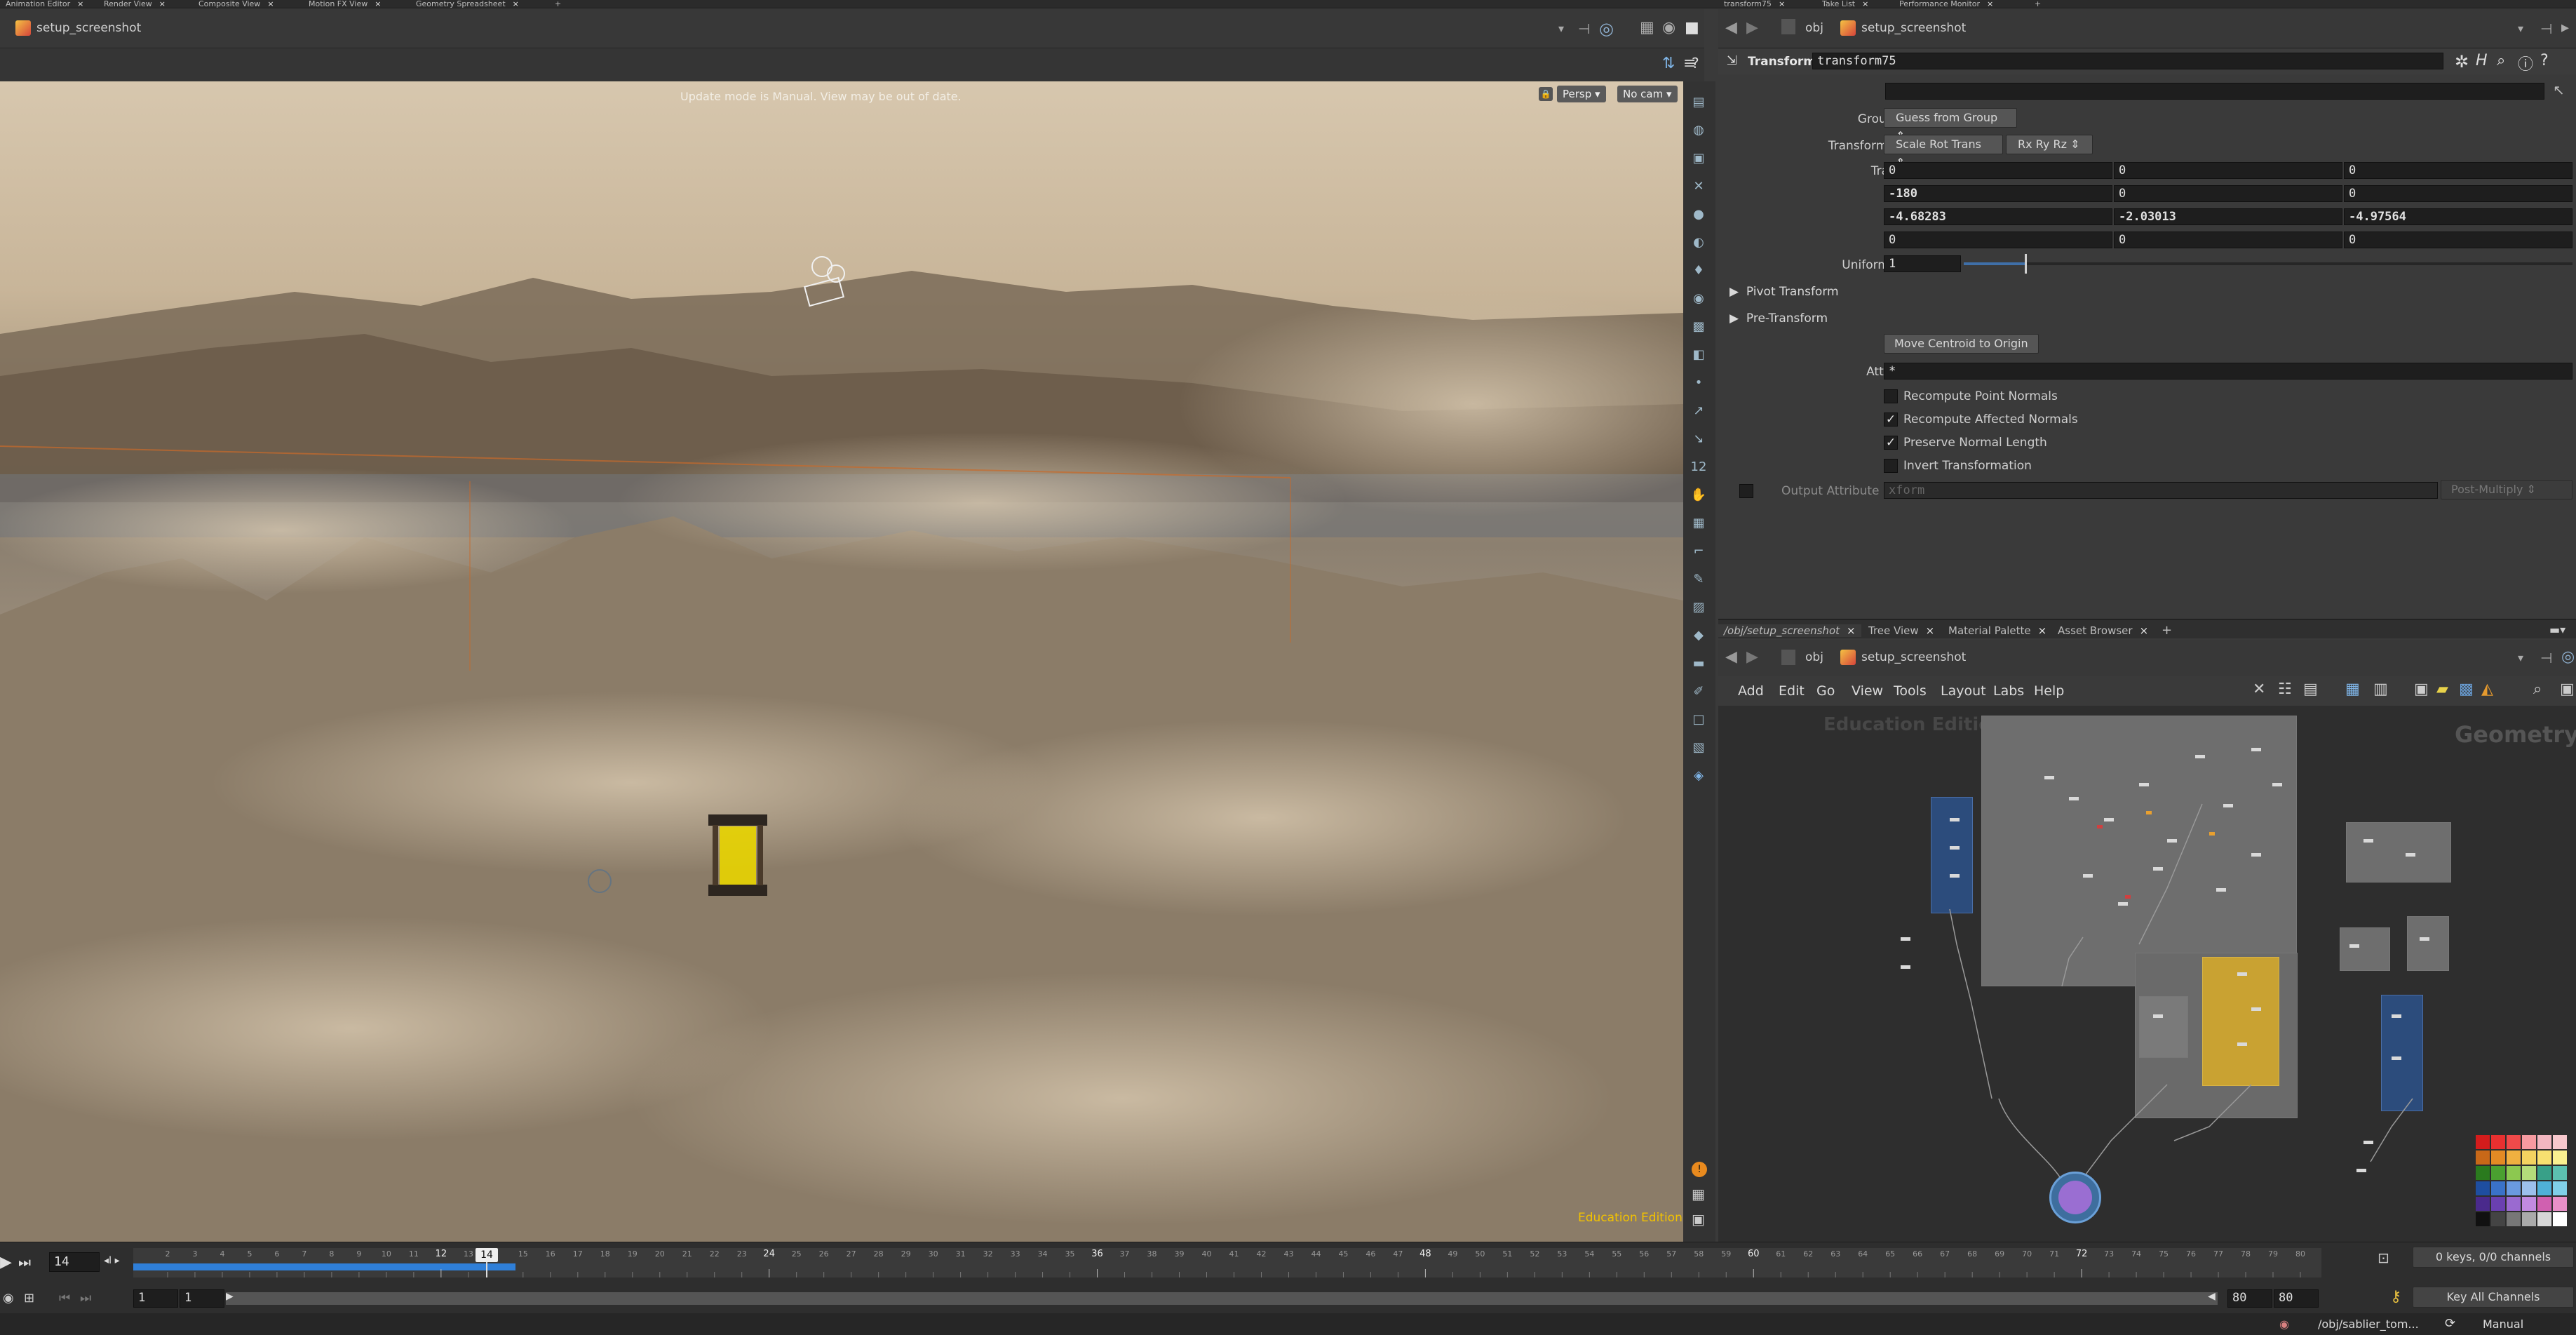 Image resolution: width=2576 pixels, height=1335 pixels. I want to click on pane-menu-icon: ▬▾, so click(2557, 629).